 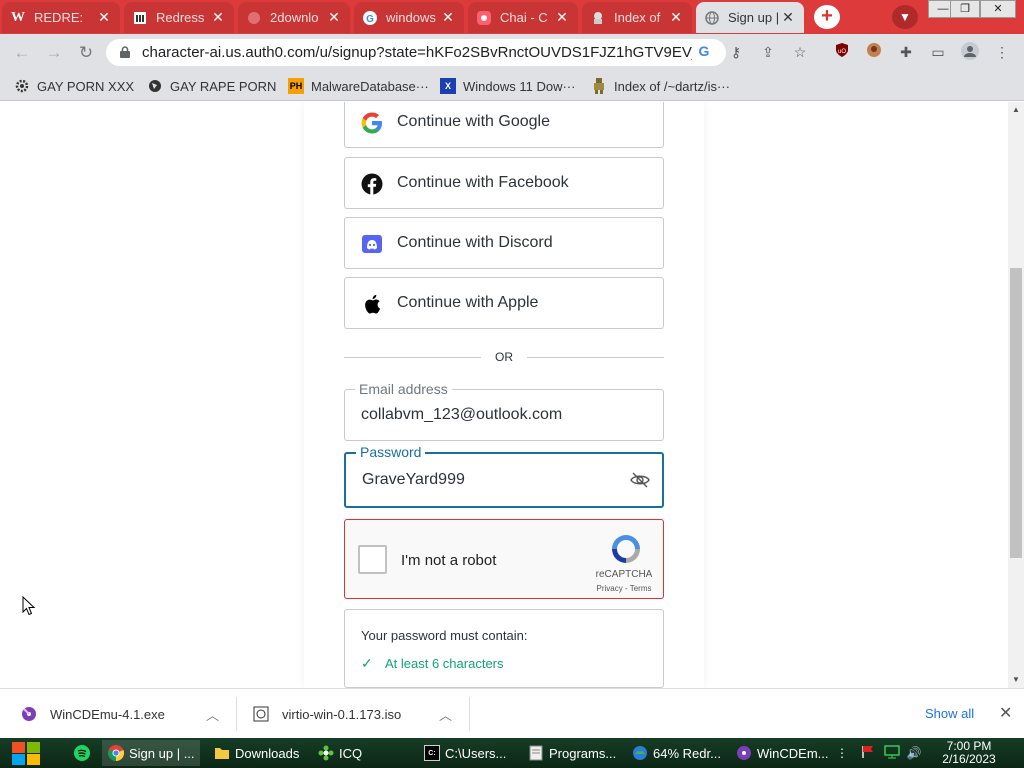 I want to click on taskbar-icq: ICQ, so click(x=362, y=753).